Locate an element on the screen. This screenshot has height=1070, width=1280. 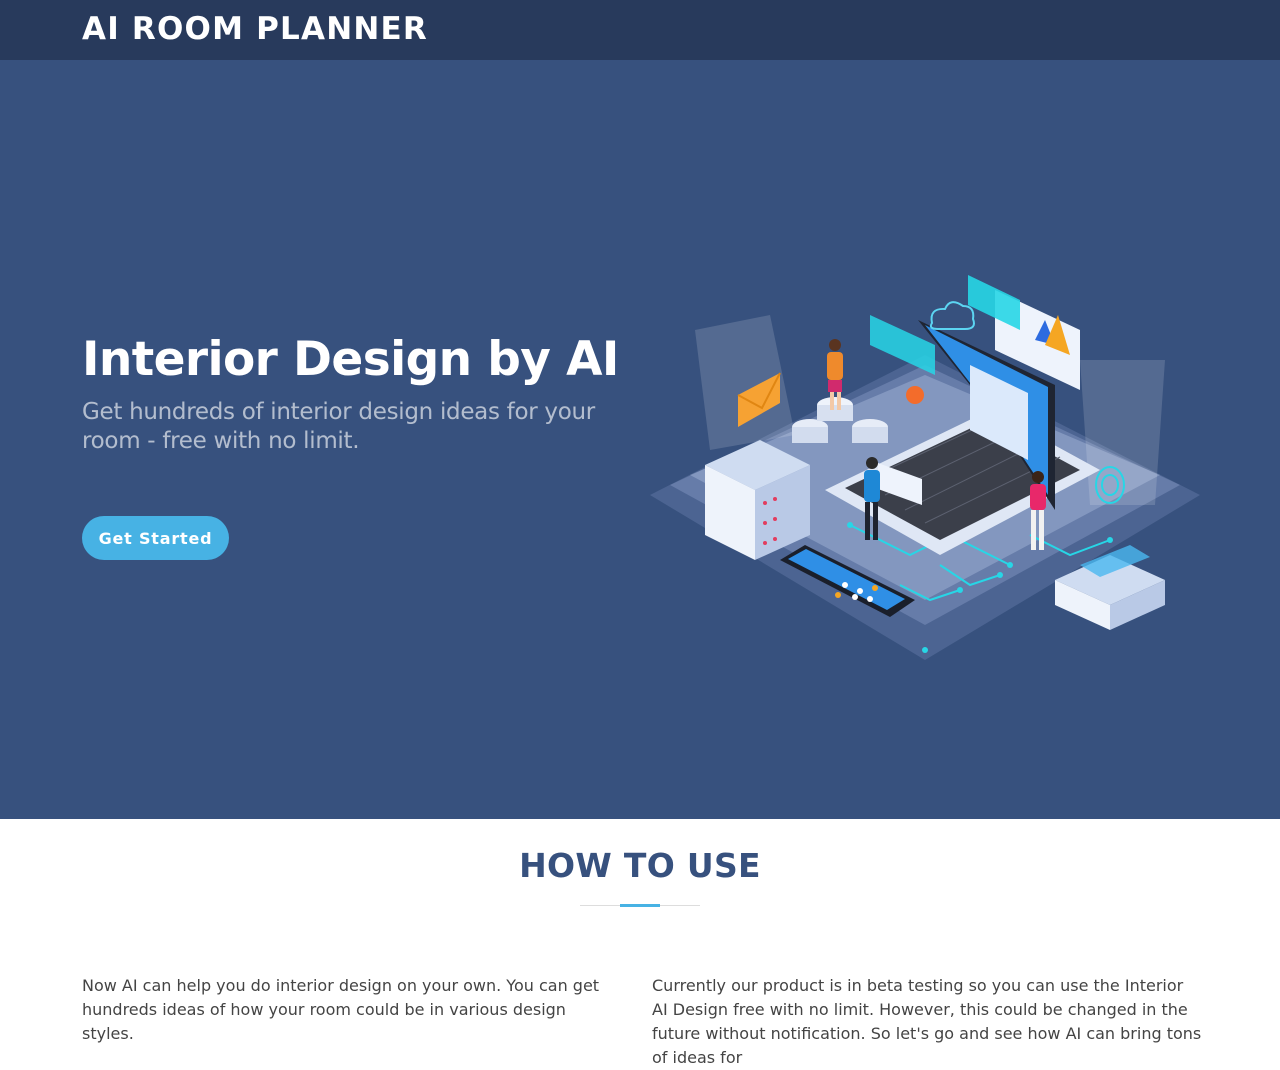
get-started-button: Get Started is located at coordinates (155, 538).